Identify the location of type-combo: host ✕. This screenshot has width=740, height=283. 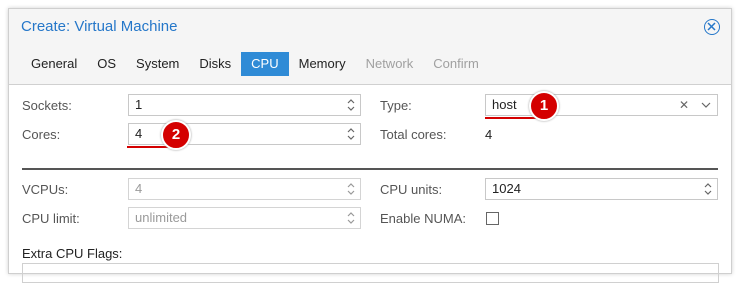
(601, 105).